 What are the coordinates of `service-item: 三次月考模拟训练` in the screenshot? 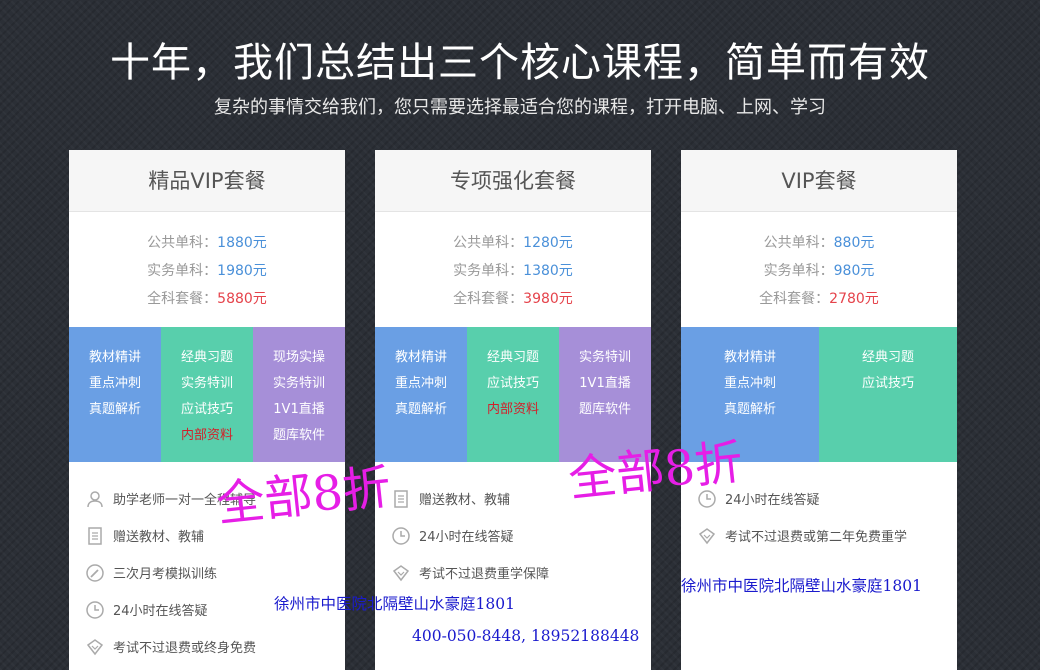 It's located at (215, 572).